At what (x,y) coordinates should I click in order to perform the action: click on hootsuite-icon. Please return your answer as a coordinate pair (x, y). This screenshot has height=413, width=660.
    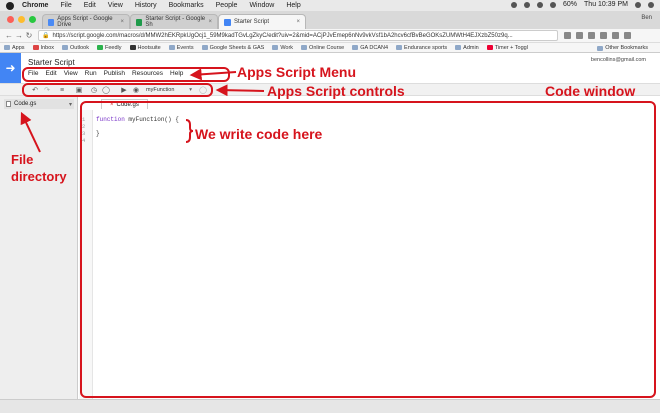
    Looking at the image, I should click on (132, 47).